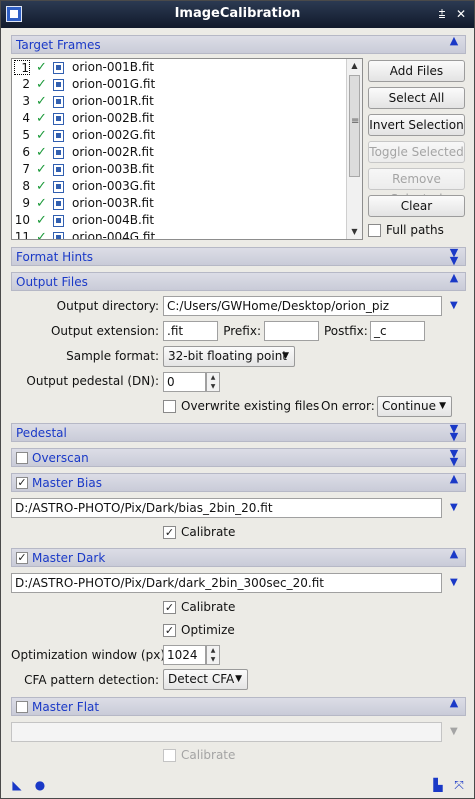 The height and width of the screenshot is (799, 475). Describe the element at coordinates (454, 731) in the screenshot. I see `master-flat-dropdown-icon: ▼` at that location.